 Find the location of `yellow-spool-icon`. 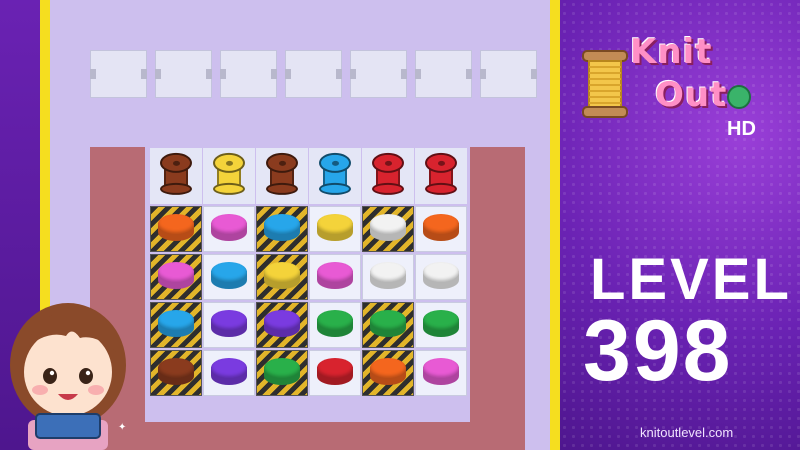

yellow-spool-icon is located at coordinates (229, 173).